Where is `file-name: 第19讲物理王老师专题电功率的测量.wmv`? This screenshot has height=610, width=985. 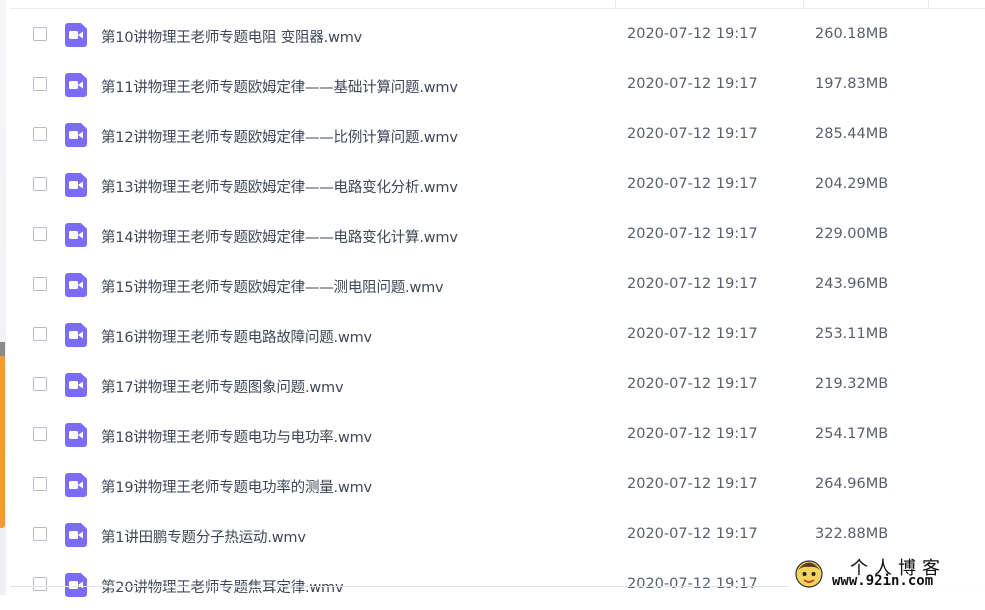 file-name: 第19讲物理王老师专题电功率的测量.wmv is located at coordinates (236, 486).